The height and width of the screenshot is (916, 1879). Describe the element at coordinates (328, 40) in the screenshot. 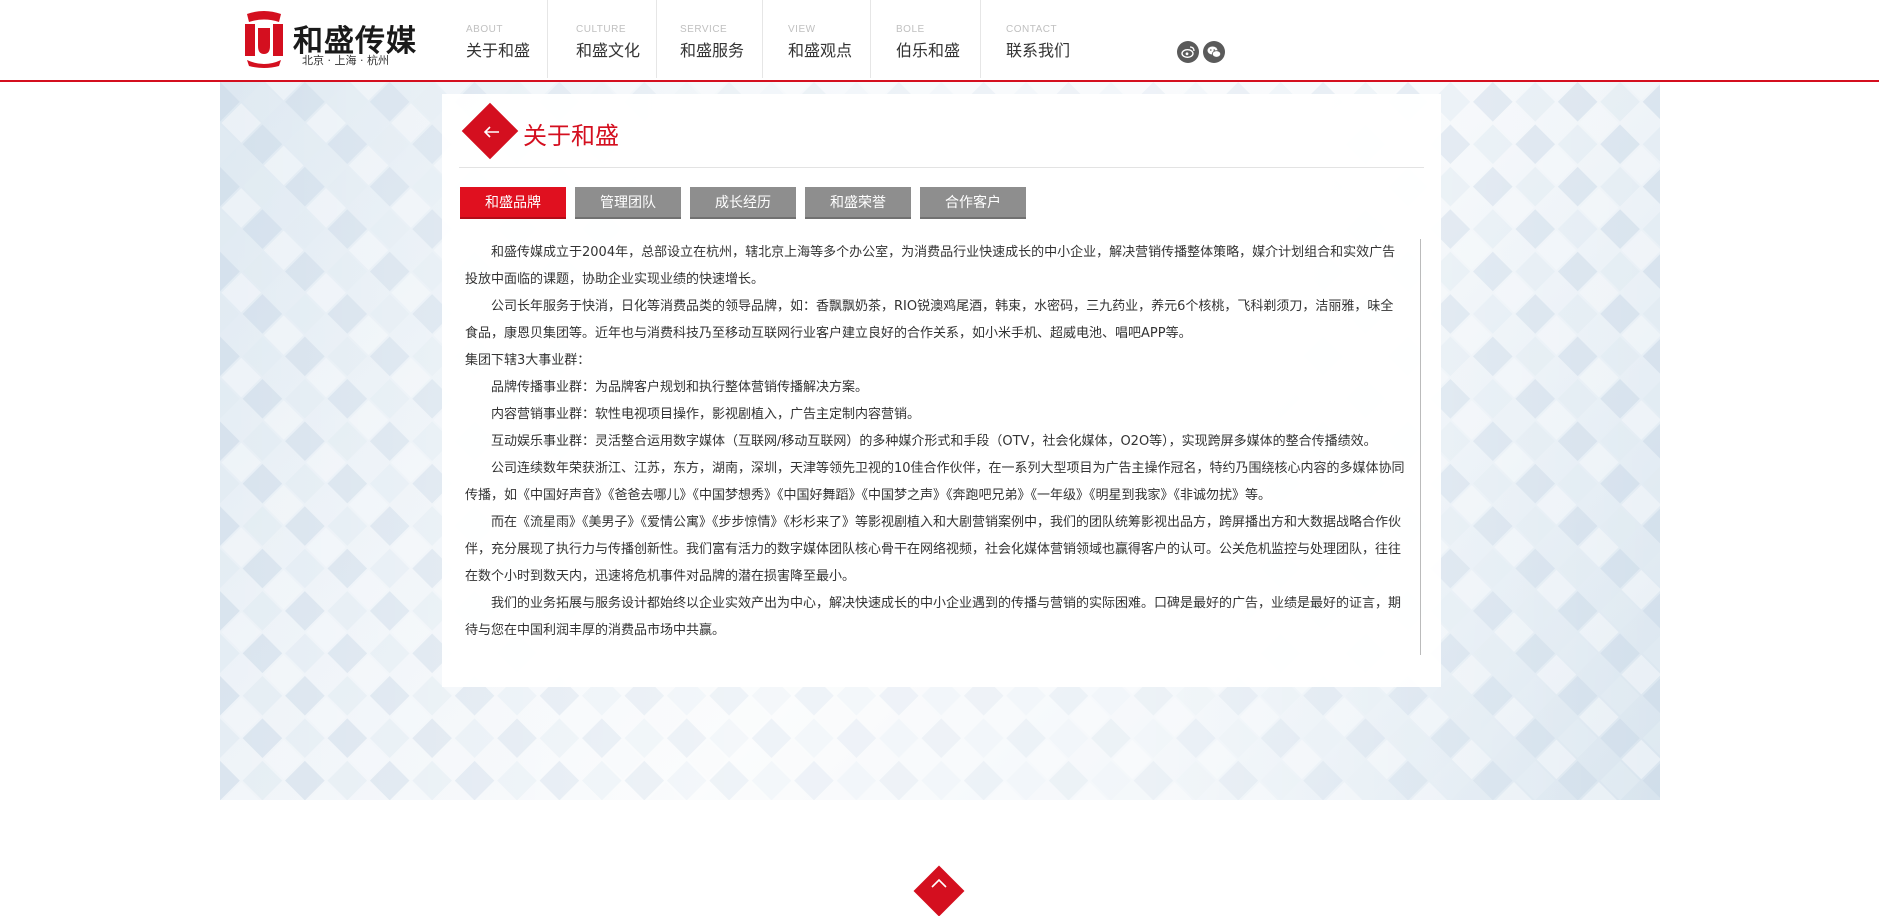

I see `brand-logo: 和盛传媒 北京 · 上海 · 杭州` at that location.